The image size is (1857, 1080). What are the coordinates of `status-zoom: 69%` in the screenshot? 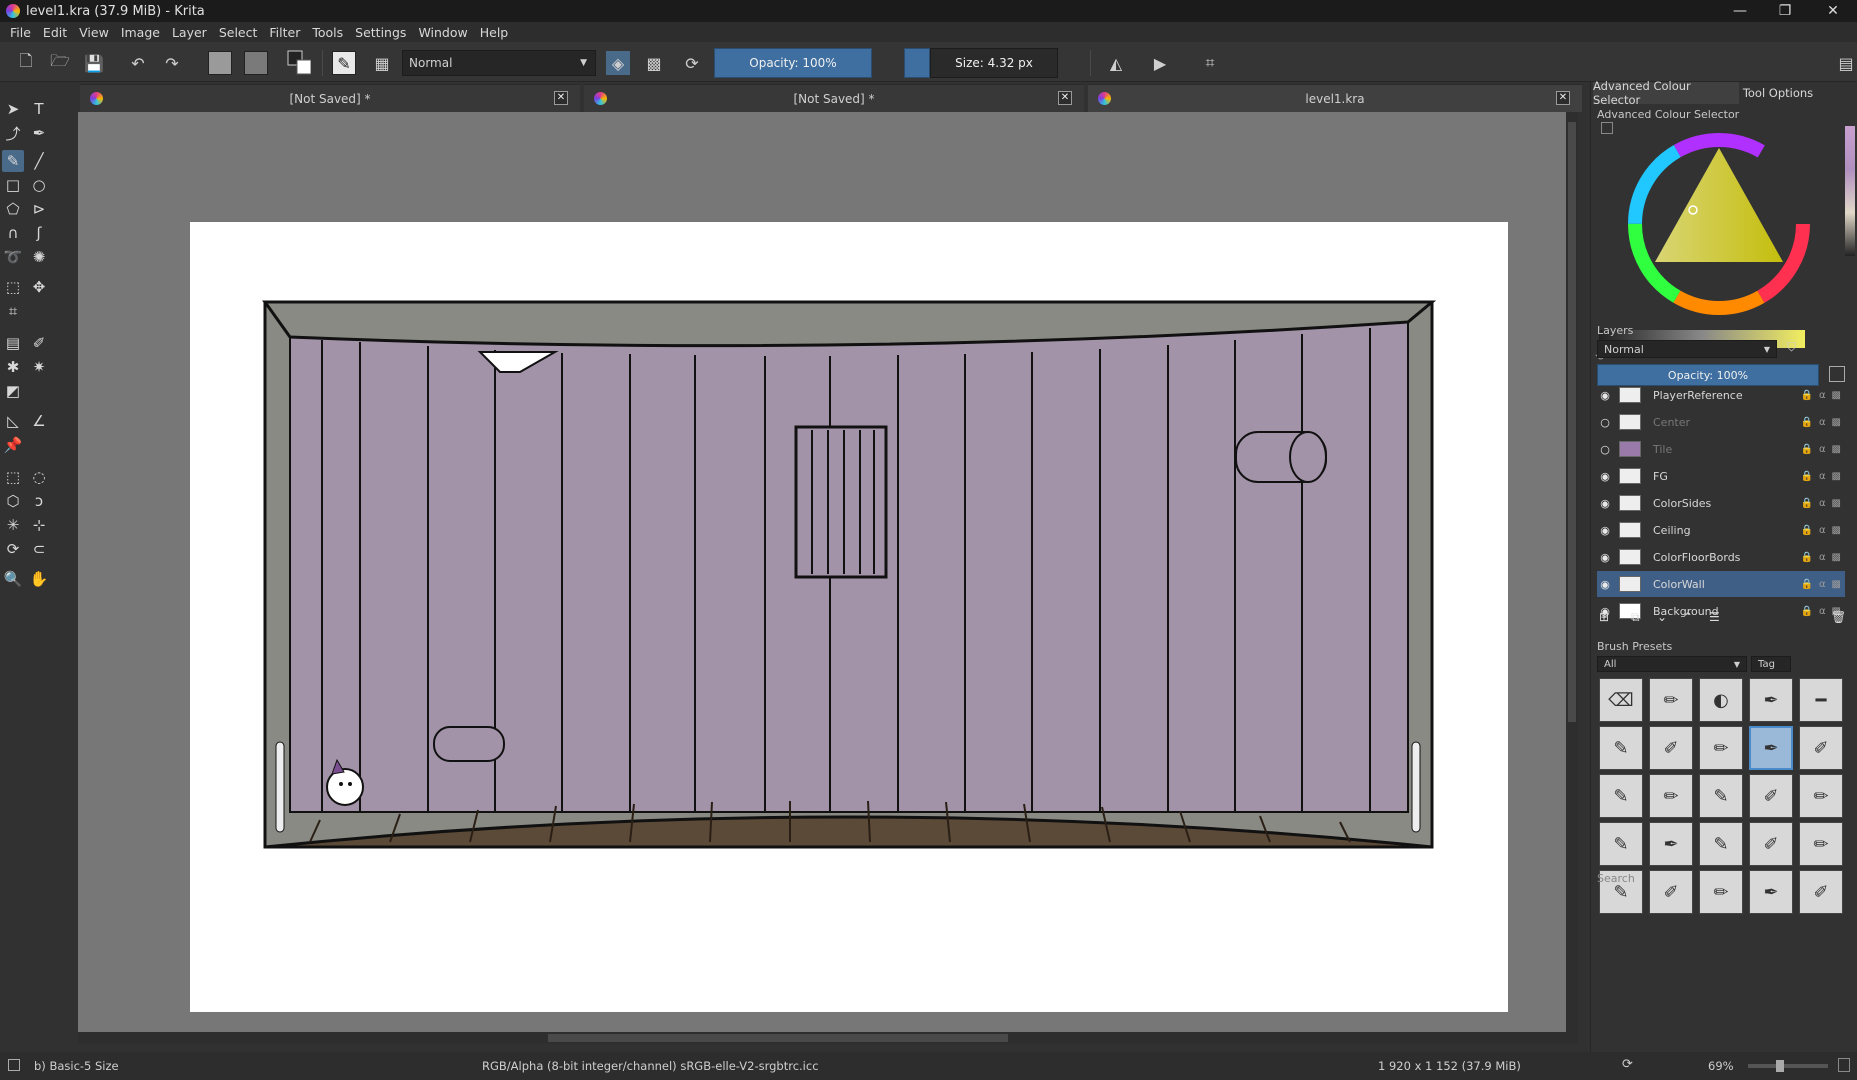 It's located at (1721, 1066).